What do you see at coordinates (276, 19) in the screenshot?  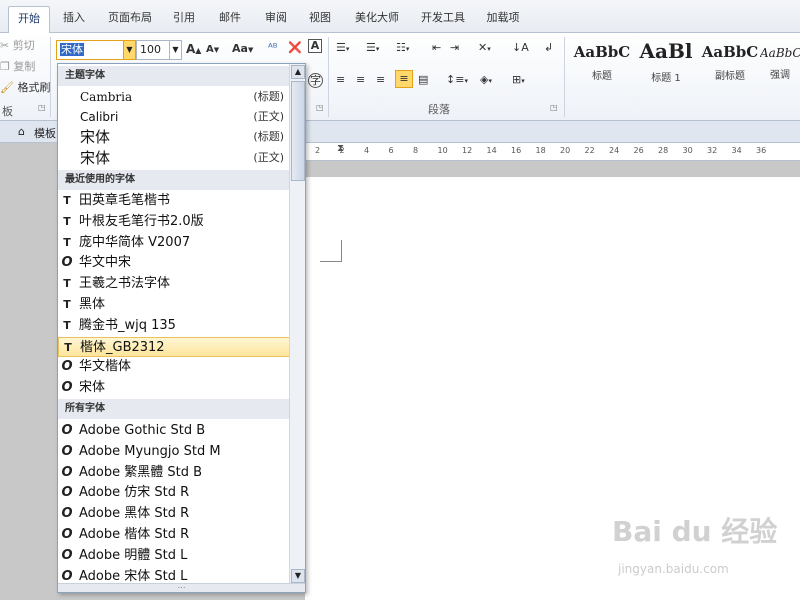 I see `tab-review: 审阅` at bounding box center [276, 19].